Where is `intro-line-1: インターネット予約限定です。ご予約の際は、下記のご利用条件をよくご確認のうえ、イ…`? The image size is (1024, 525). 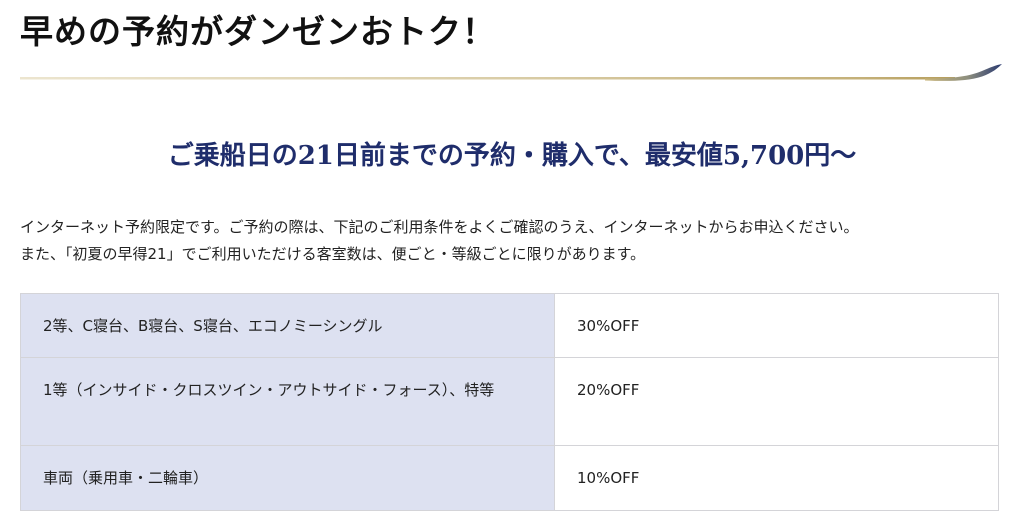
intro-line-1: インターネット予約限定です。ご予約の際は、下記のご利用条件をよくご確認のうえ、イ… is located at coordinates (439, 227).